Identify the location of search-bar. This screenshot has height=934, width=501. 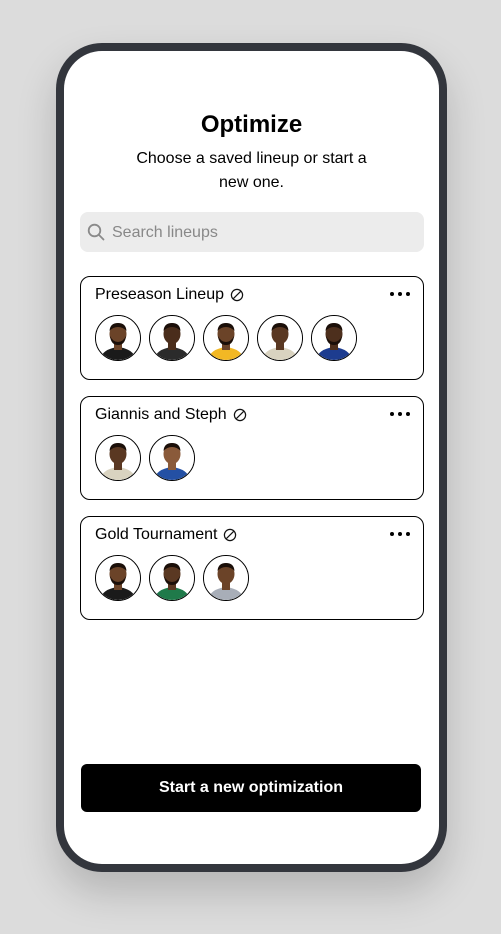
(252, 233).